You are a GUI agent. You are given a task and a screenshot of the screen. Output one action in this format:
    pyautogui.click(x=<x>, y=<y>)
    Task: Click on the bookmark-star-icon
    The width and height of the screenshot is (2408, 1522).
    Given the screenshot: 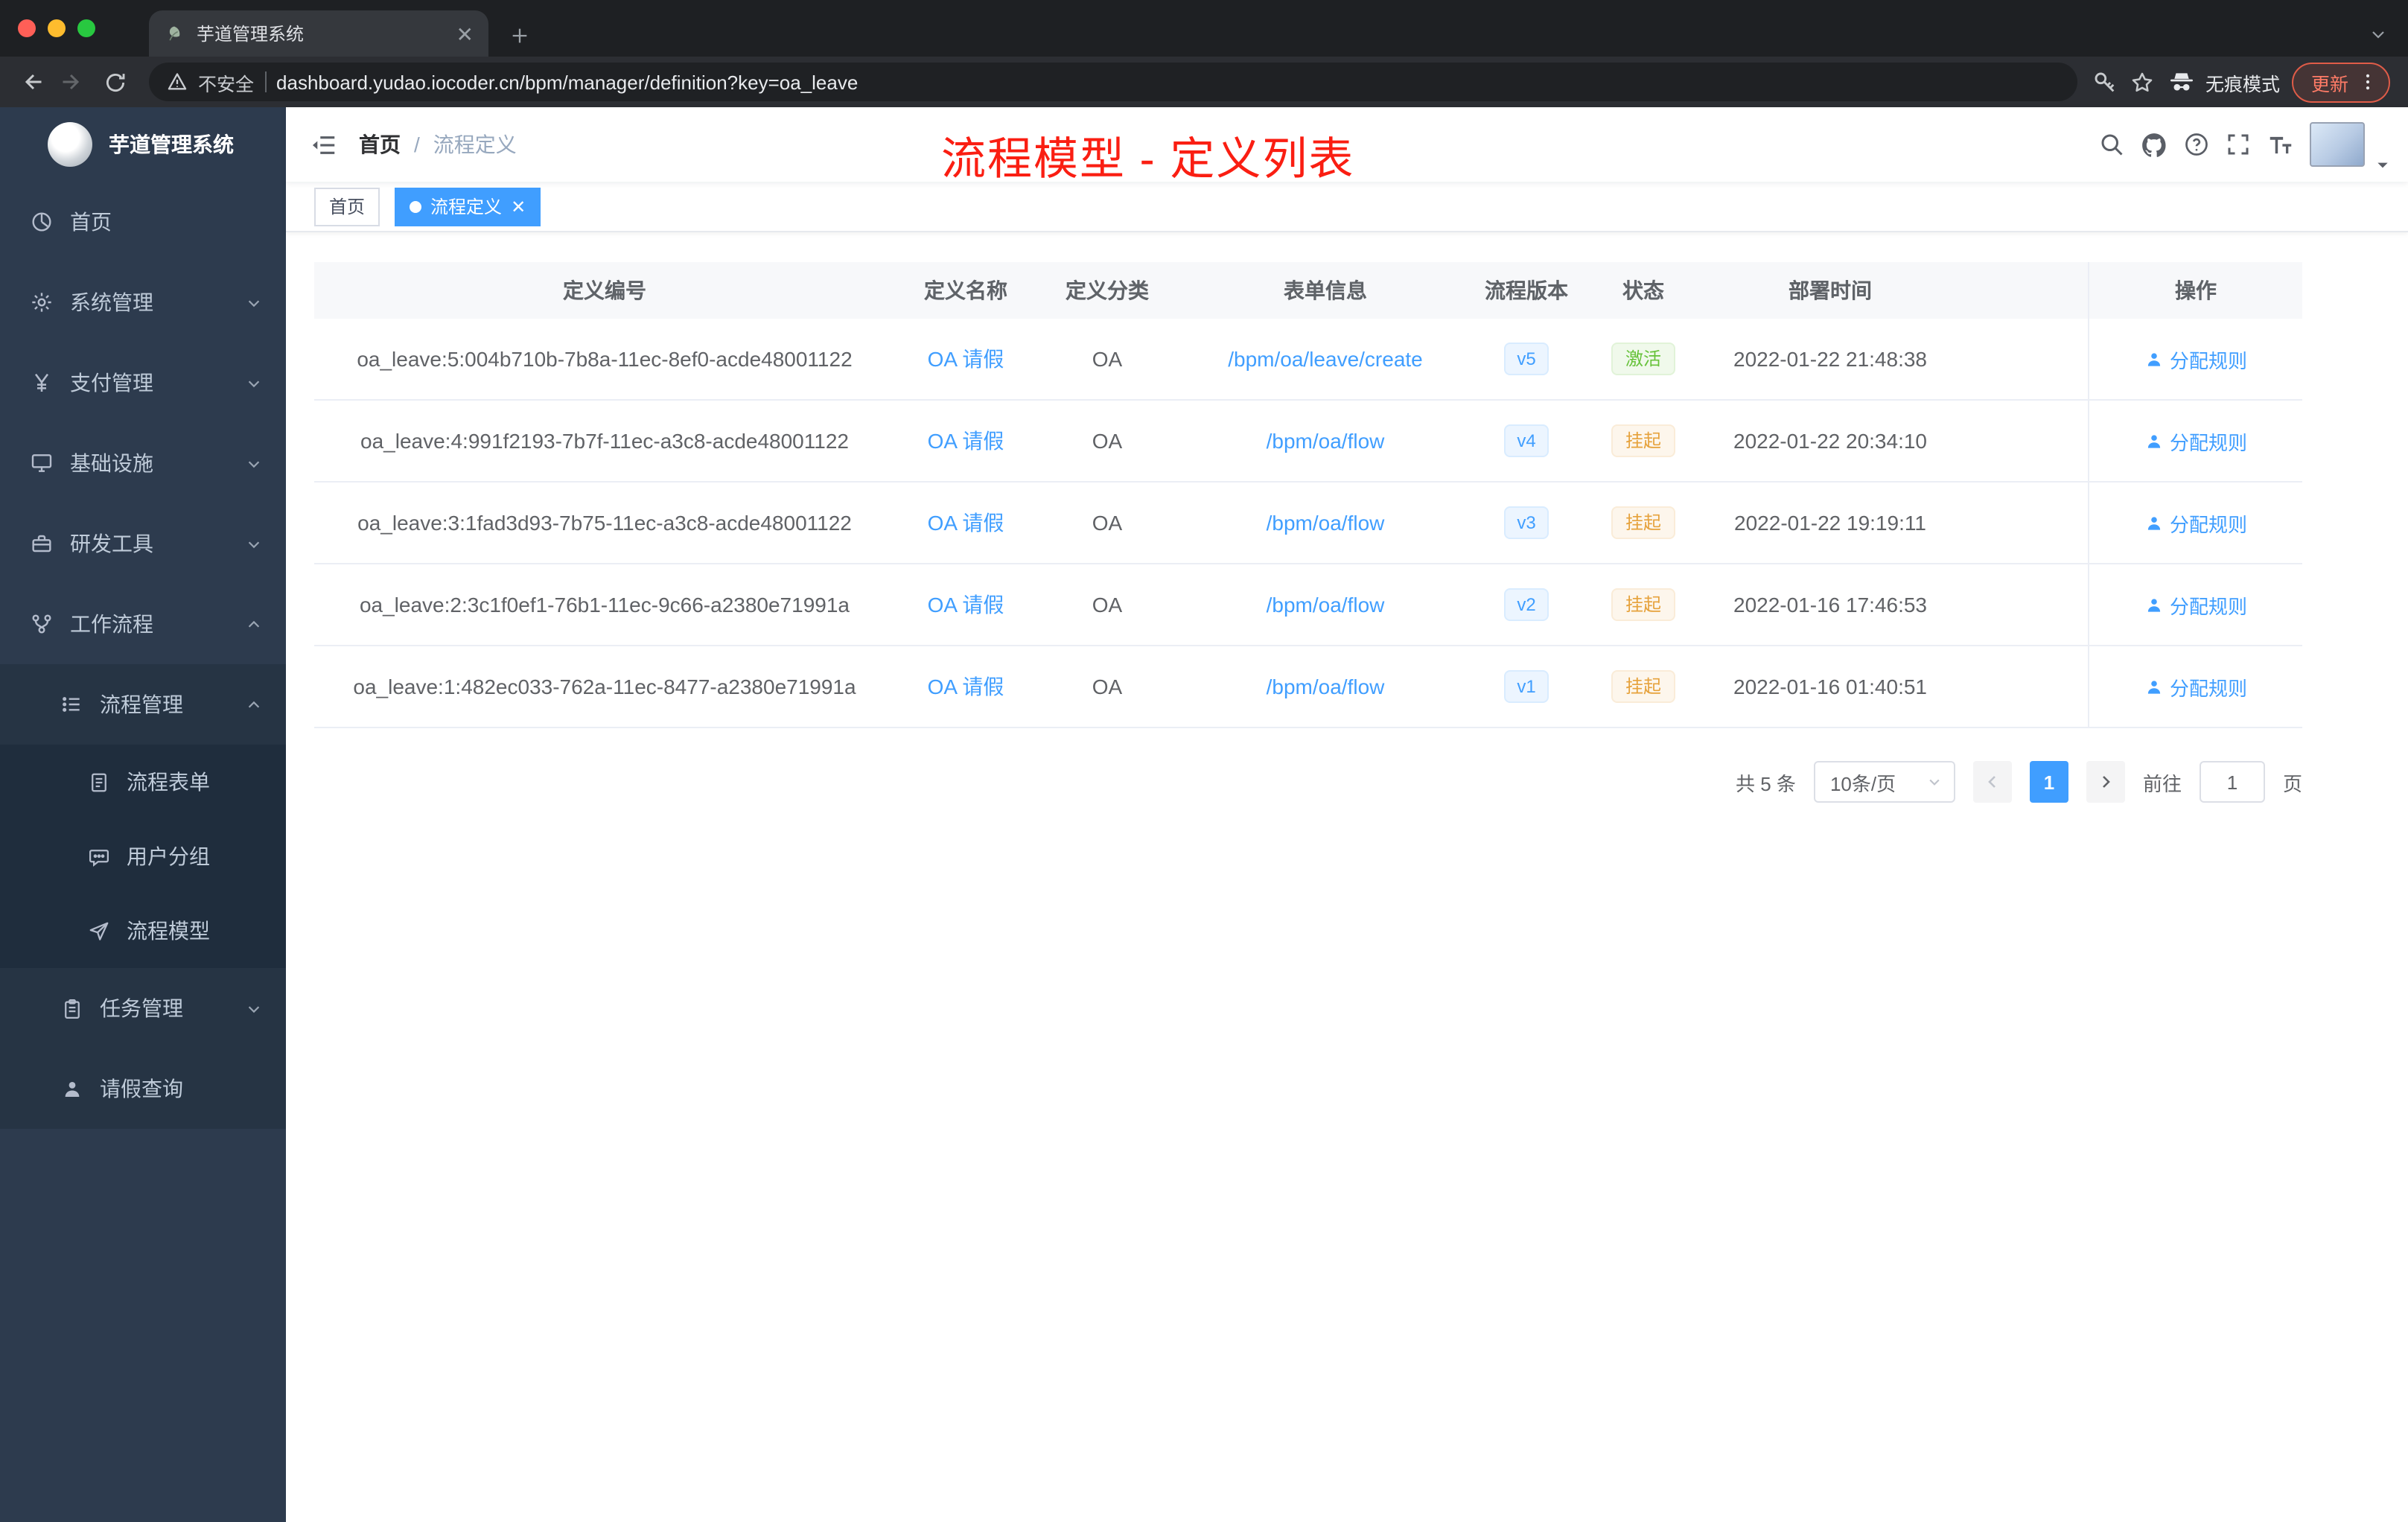 What is the action you would take?
    pyautogui.click(x=2142, y=82)
    